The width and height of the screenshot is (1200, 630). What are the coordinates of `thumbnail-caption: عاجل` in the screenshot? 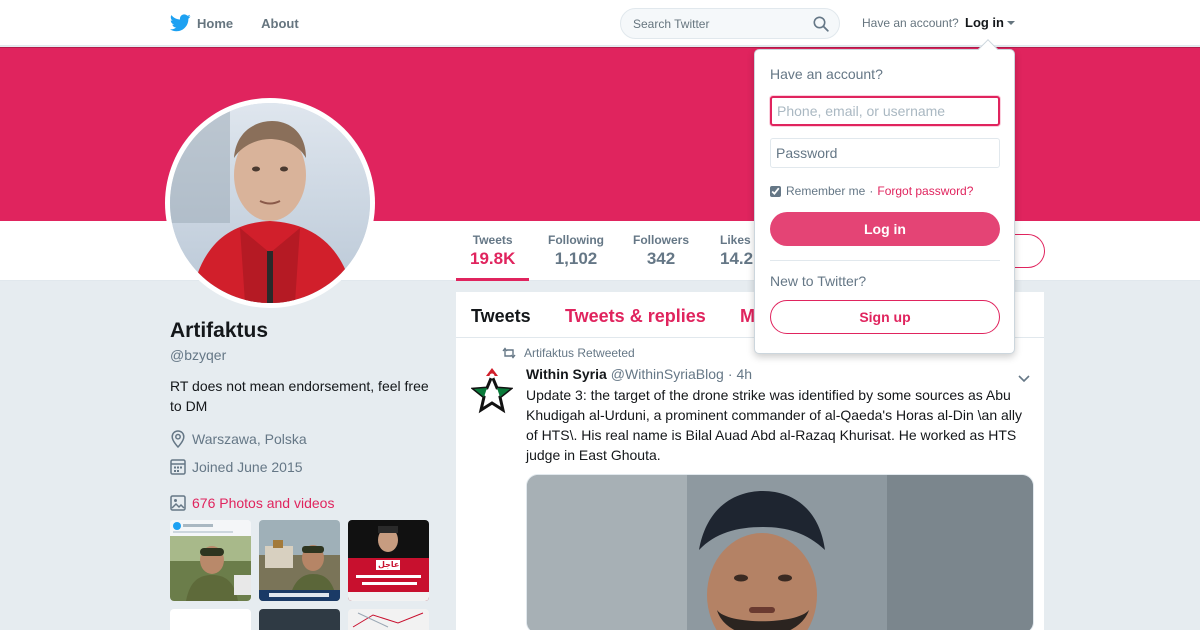 It's located at (389, 564).